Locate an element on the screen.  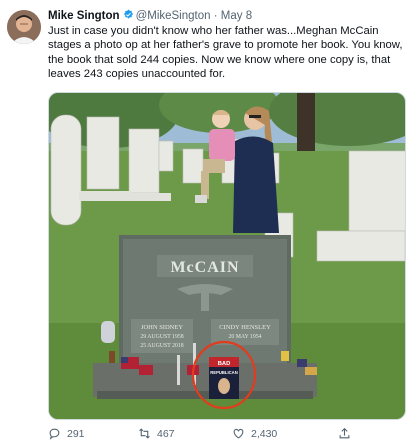
plaque-left-line-3: 25 AUGUST 2018 is located at coordinates (161, 346).